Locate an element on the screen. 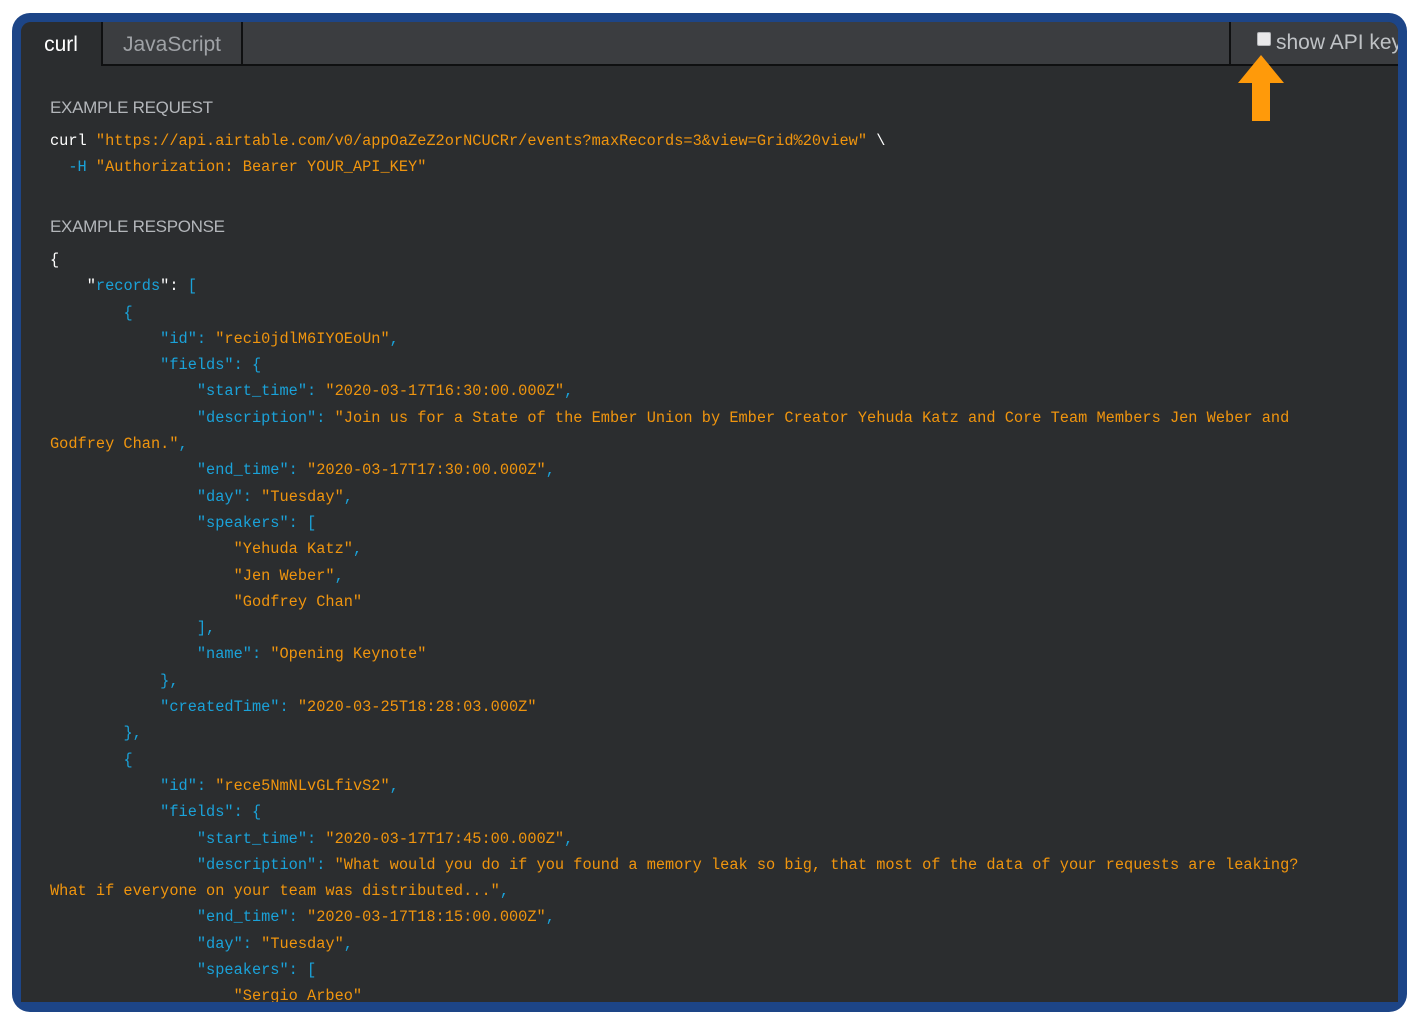  header-value: "Authorization: Bearer YOUR_API_KEY" is located at coordinates (261, 167).